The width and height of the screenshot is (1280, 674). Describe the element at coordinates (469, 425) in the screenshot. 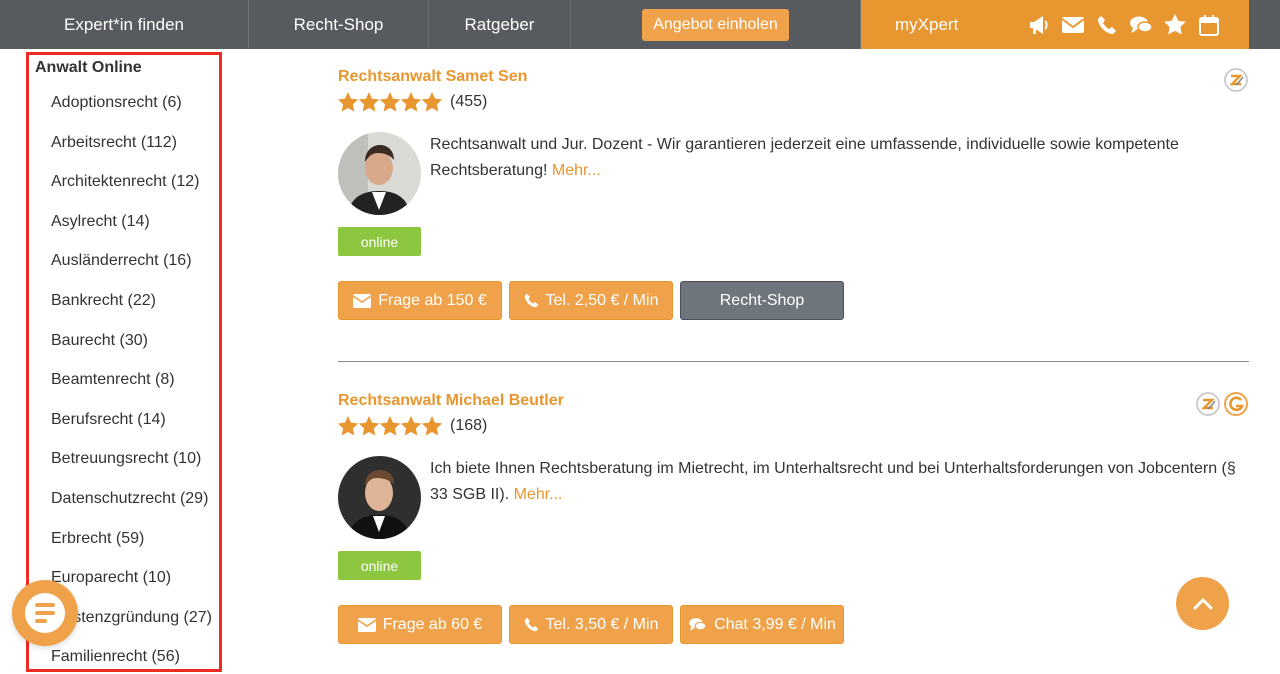

I see `rating-count: (168)` at that location.